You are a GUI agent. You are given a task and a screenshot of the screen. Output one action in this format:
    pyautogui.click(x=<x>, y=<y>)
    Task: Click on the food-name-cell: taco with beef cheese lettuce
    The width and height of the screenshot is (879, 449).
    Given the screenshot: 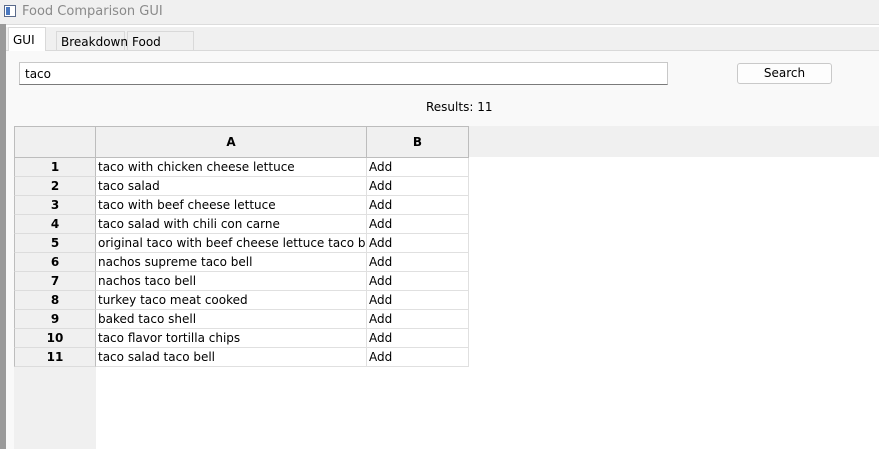 What is the action you would take?
    pyautogui.click(x=231, y=205)
    